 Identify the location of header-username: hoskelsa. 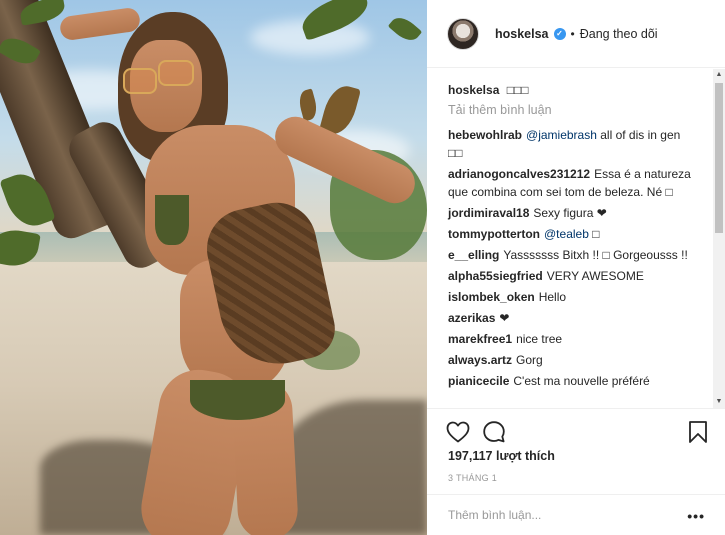
(522, 34).